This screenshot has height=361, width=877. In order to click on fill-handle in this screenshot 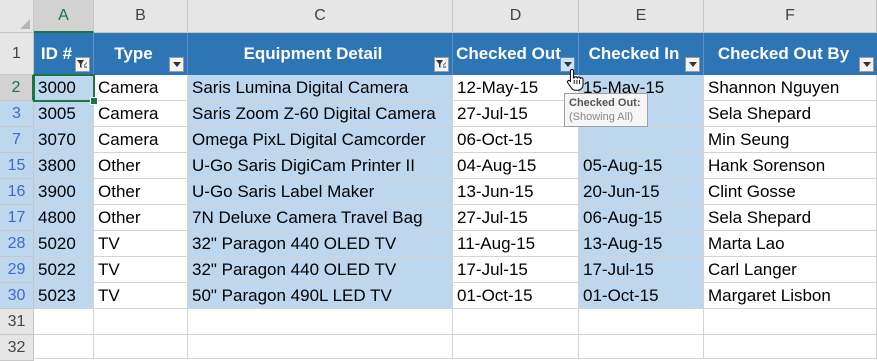, I will do `click(94, 101)`.